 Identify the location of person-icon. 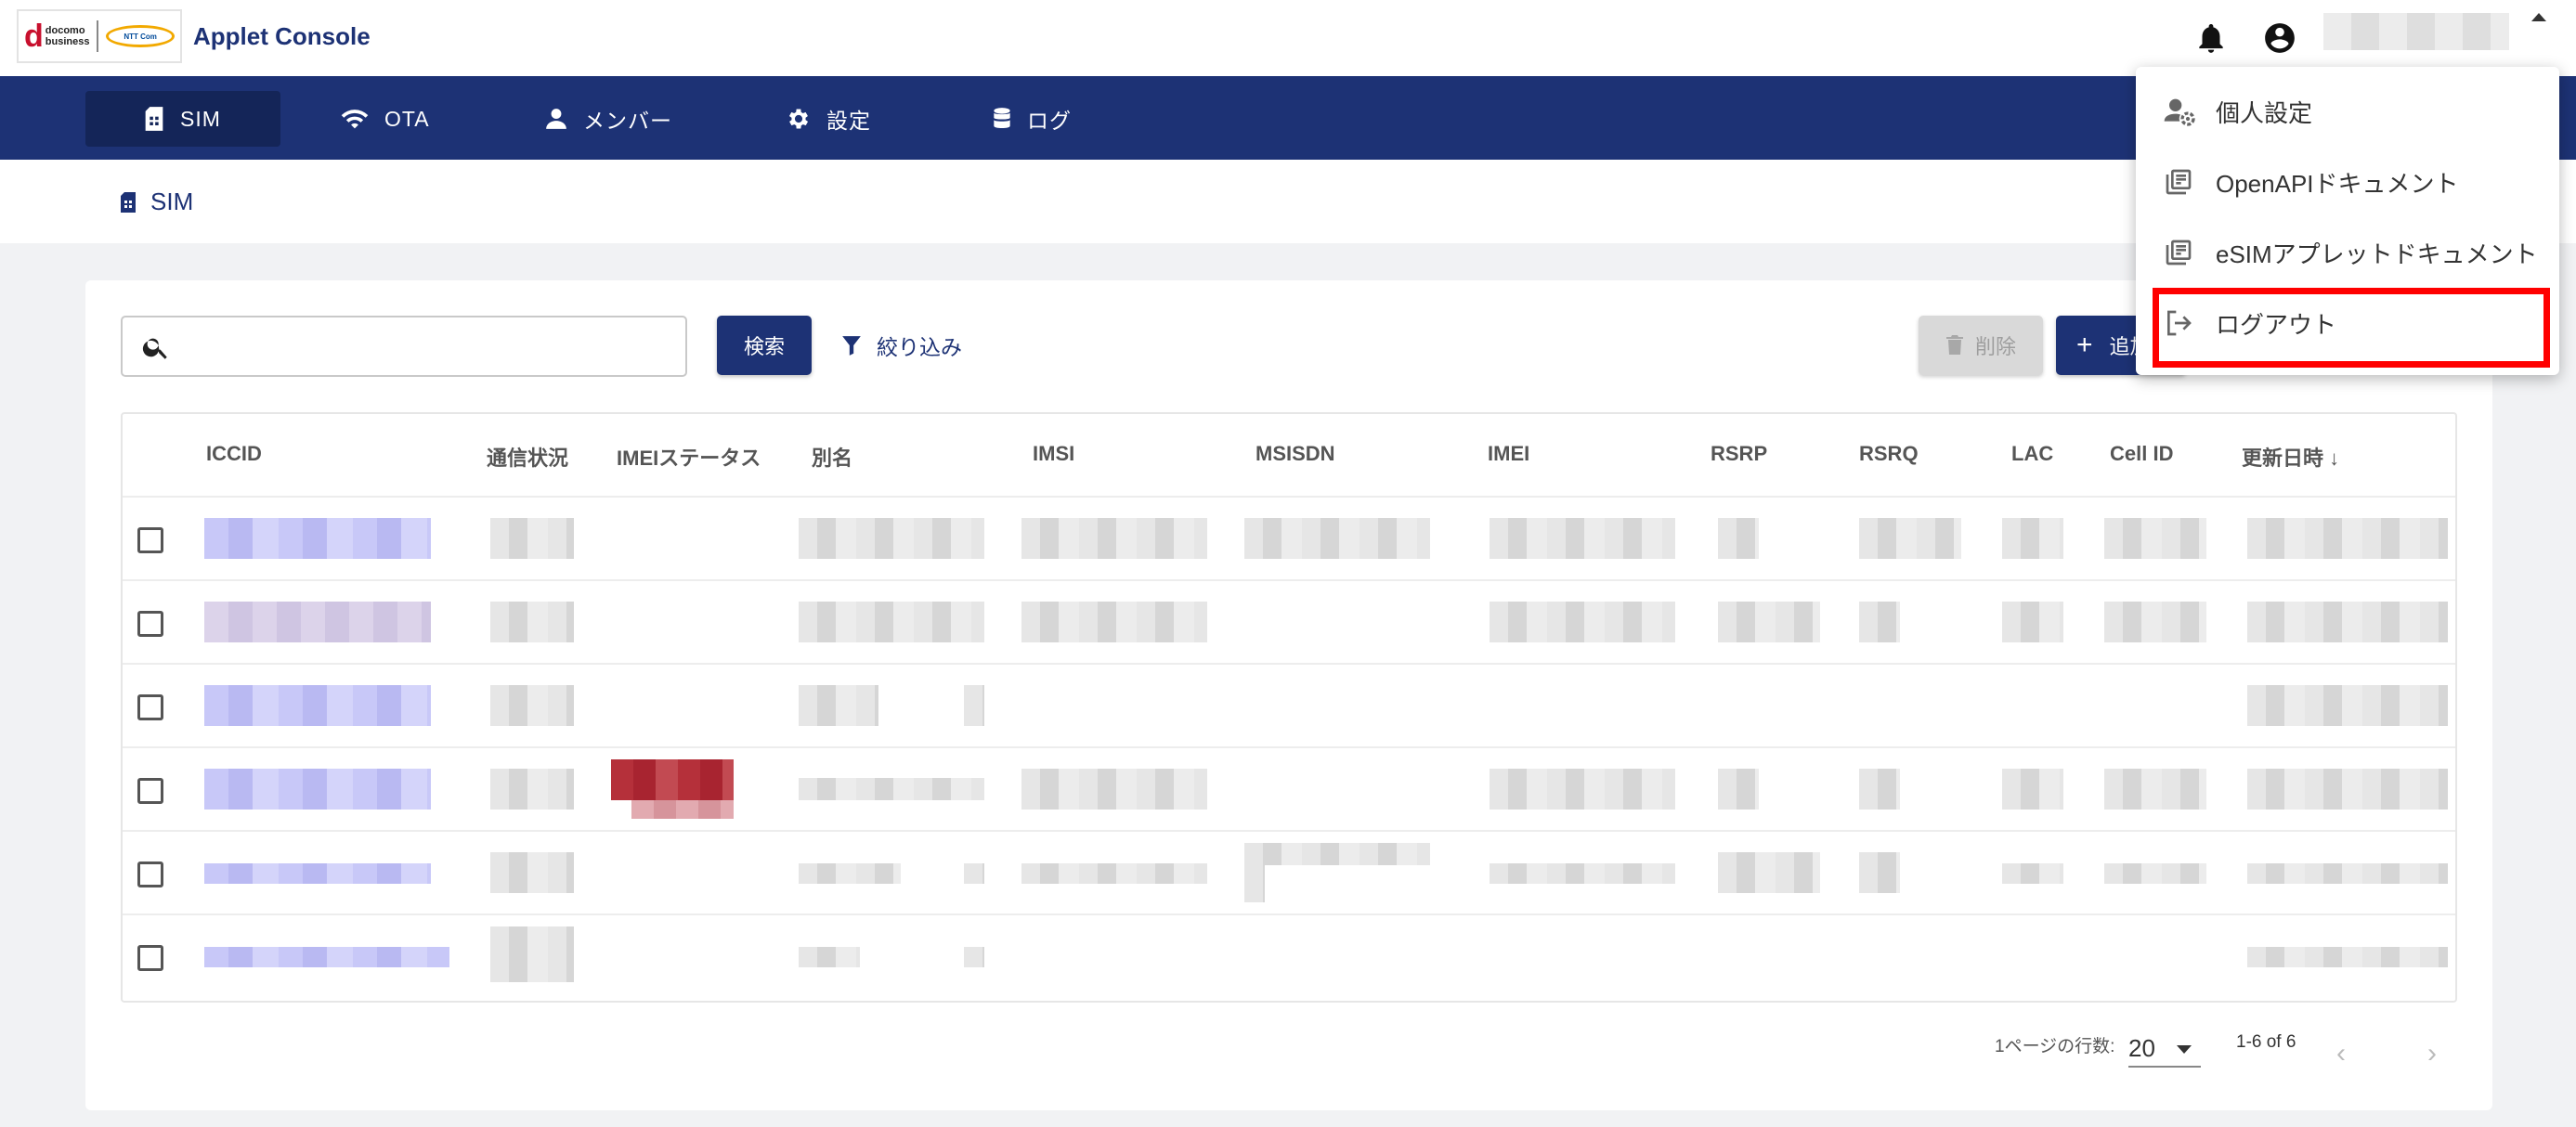
(556, 119).